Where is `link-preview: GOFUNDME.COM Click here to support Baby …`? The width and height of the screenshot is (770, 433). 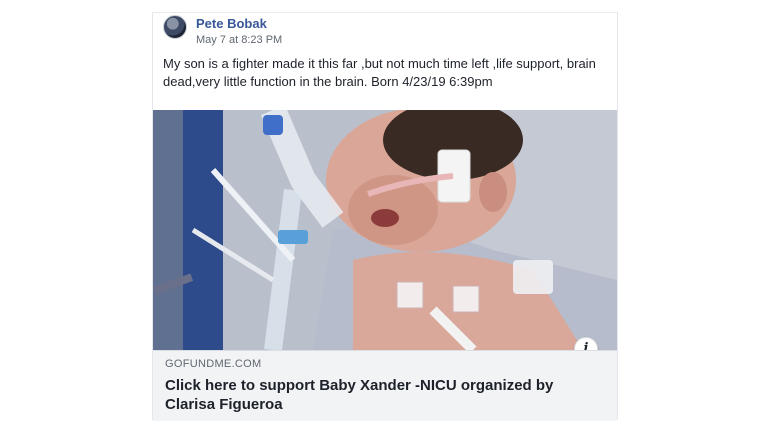
link-preview: GOFUNDME.COM Click here to support Baby … is located at coordinates (385, 385).